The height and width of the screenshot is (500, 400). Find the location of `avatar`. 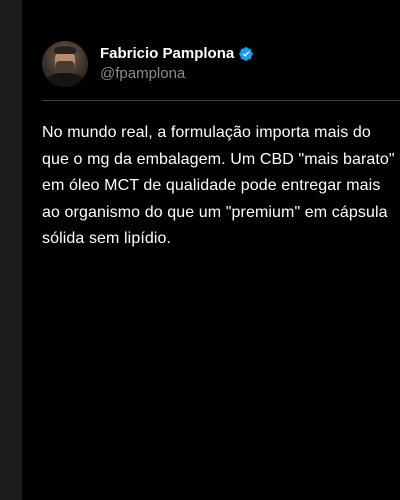

avatar is located at coordinates (65, 64).